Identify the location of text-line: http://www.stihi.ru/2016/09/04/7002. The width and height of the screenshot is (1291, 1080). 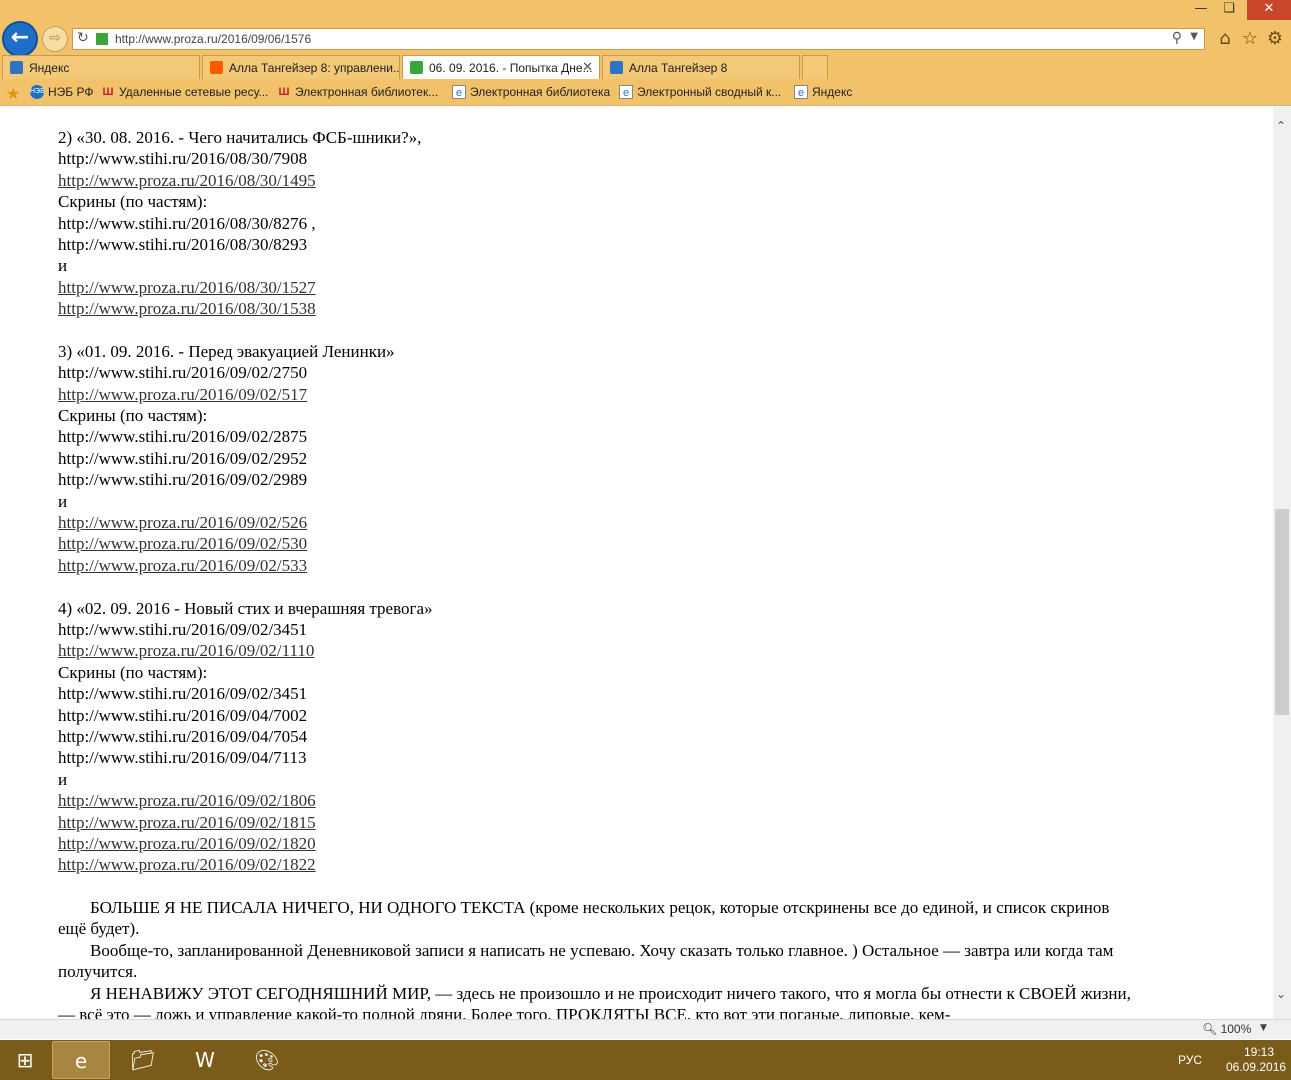
(598, 715).